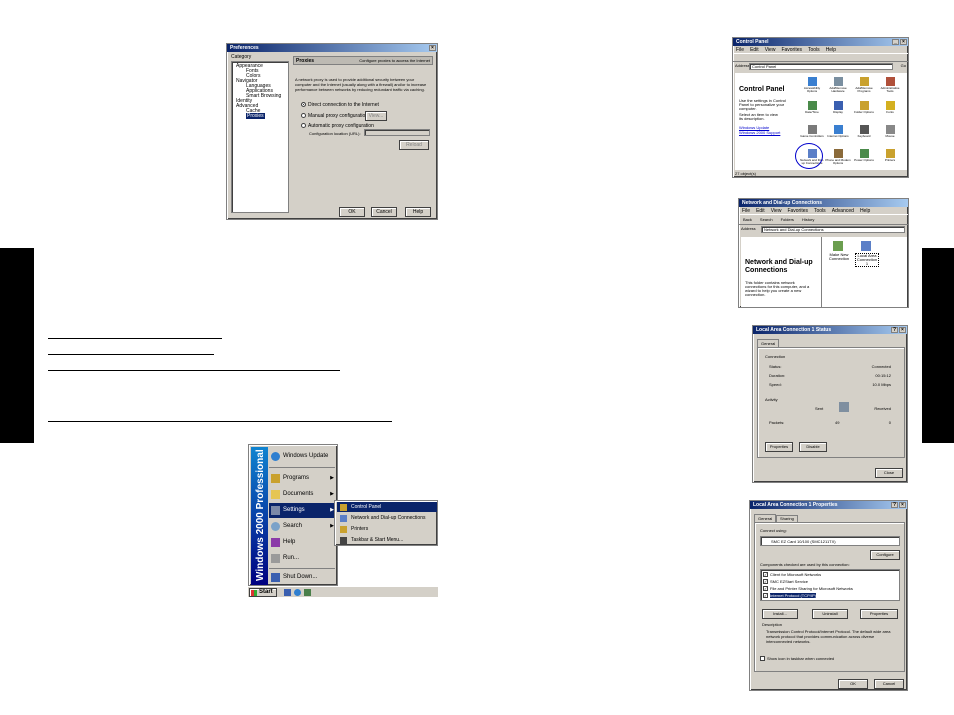 Image resolution: width=954 pixels, height=715 pixels. Describe the element at coordinates (397, 132) in the screenshot. I see `config-location-input` at that location.